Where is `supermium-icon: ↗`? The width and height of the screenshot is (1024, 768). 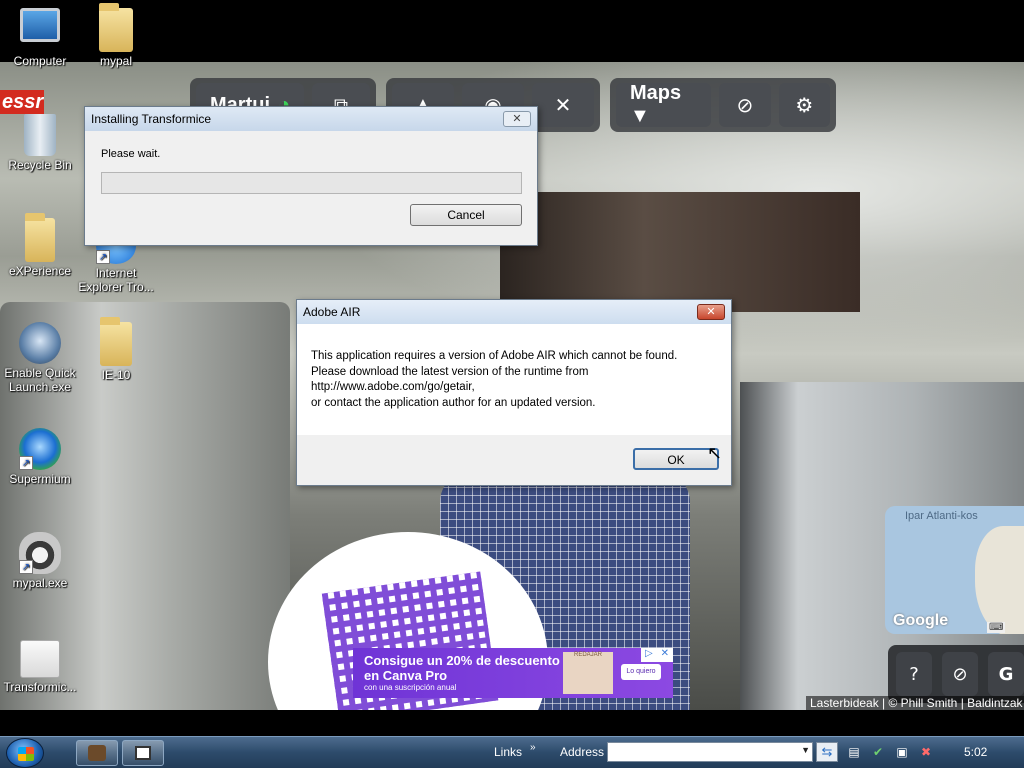 supermium-icon: ↗ is located at coordinates (40, 449).